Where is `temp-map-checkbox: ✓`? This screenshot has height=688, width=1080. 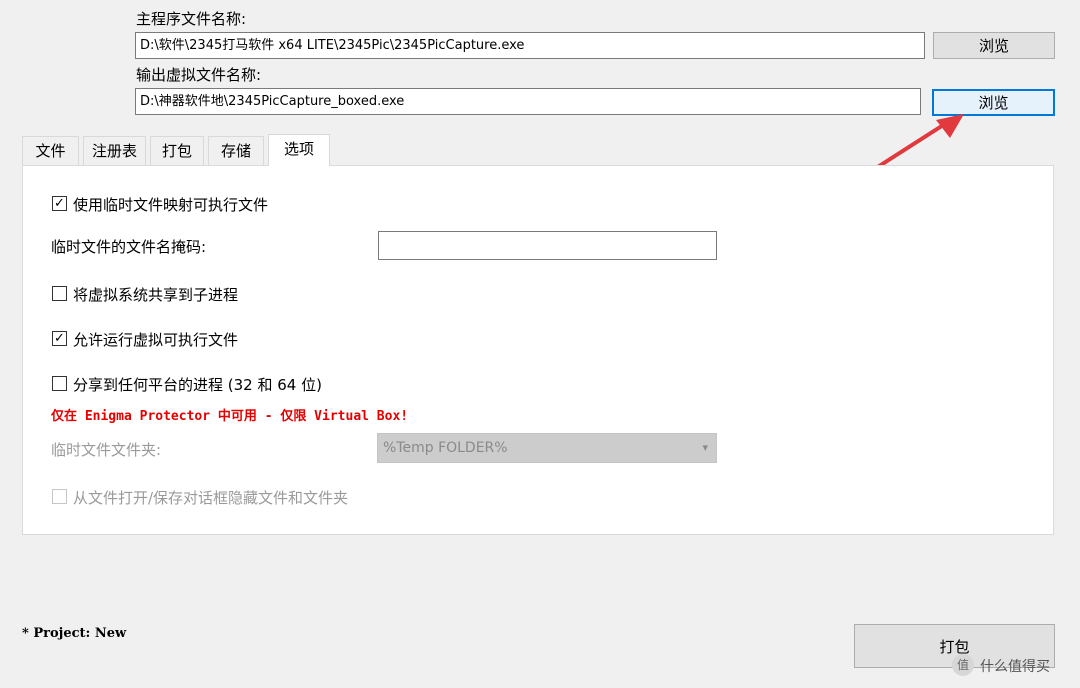
temp-map-checkbox: ✓ is located at coordinates (59, 203).